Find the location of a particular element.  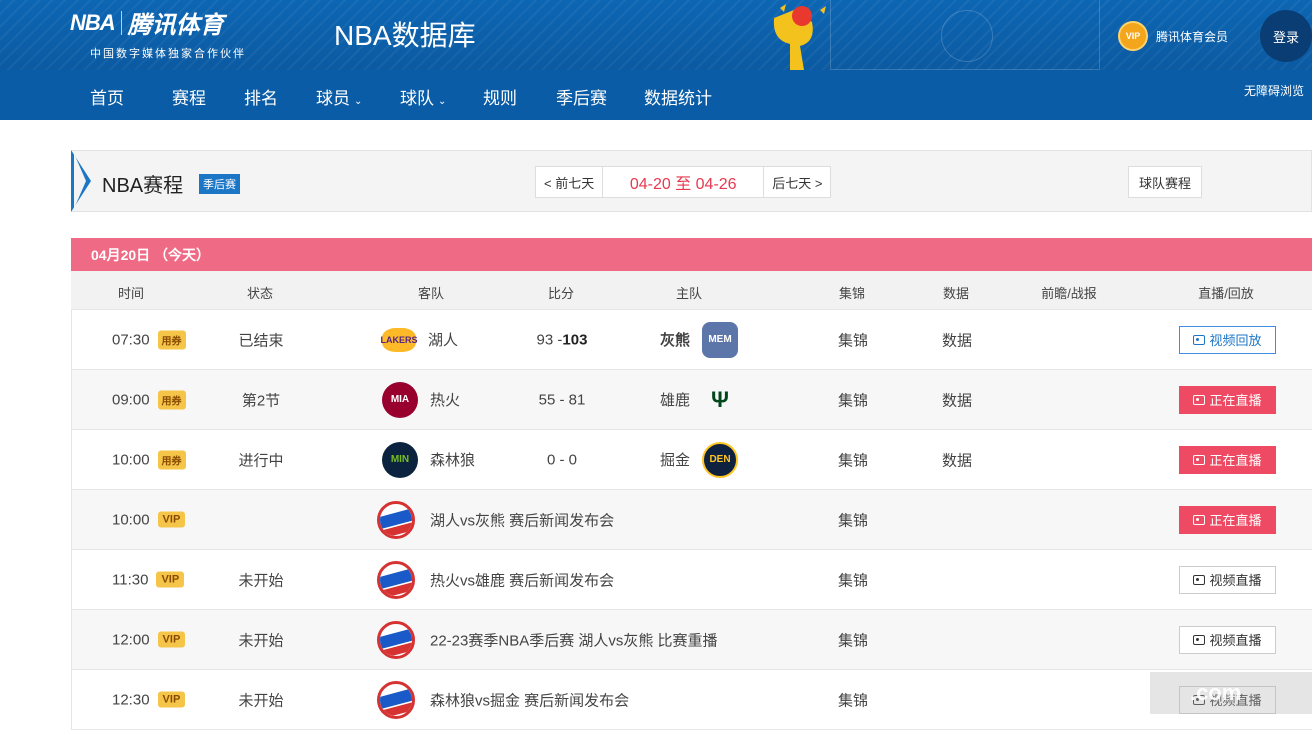

date-navigator: < 前七天 04-20 至 04-26 后七天 > is located at coordinates (683, 182).